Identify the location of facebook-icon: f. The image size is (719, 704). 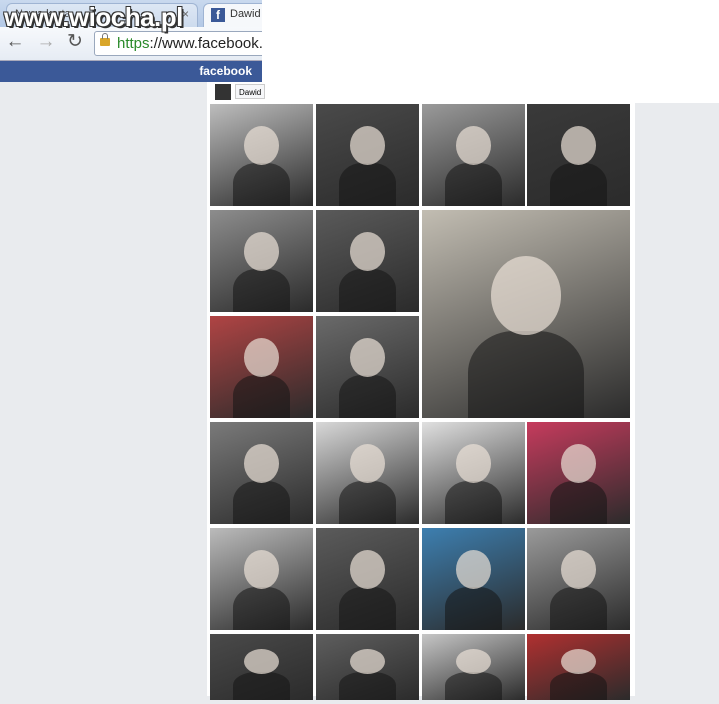
(218, 15).